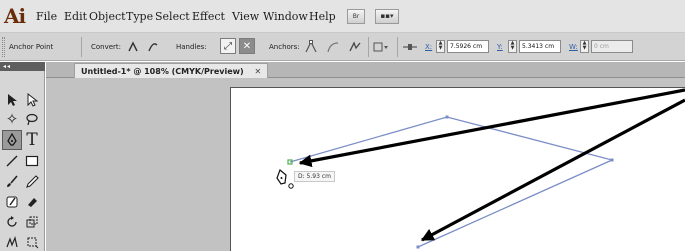  I want to click on pen-cursor-icon, so click(285, 178).